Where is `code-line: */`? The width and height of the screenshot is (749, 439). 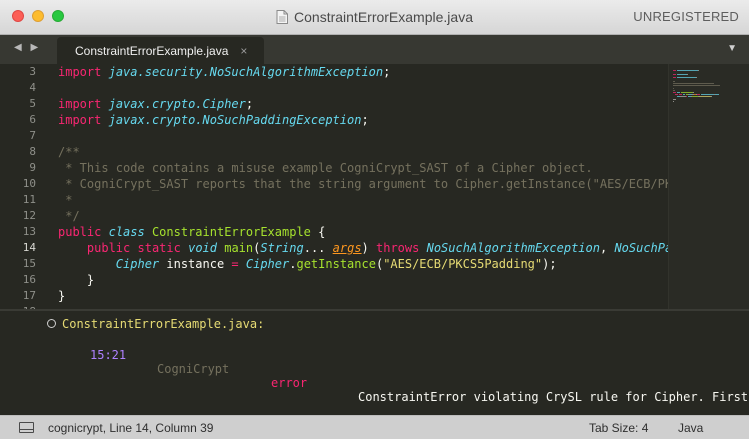 code-line: */ is located at coordinates (363, 216).